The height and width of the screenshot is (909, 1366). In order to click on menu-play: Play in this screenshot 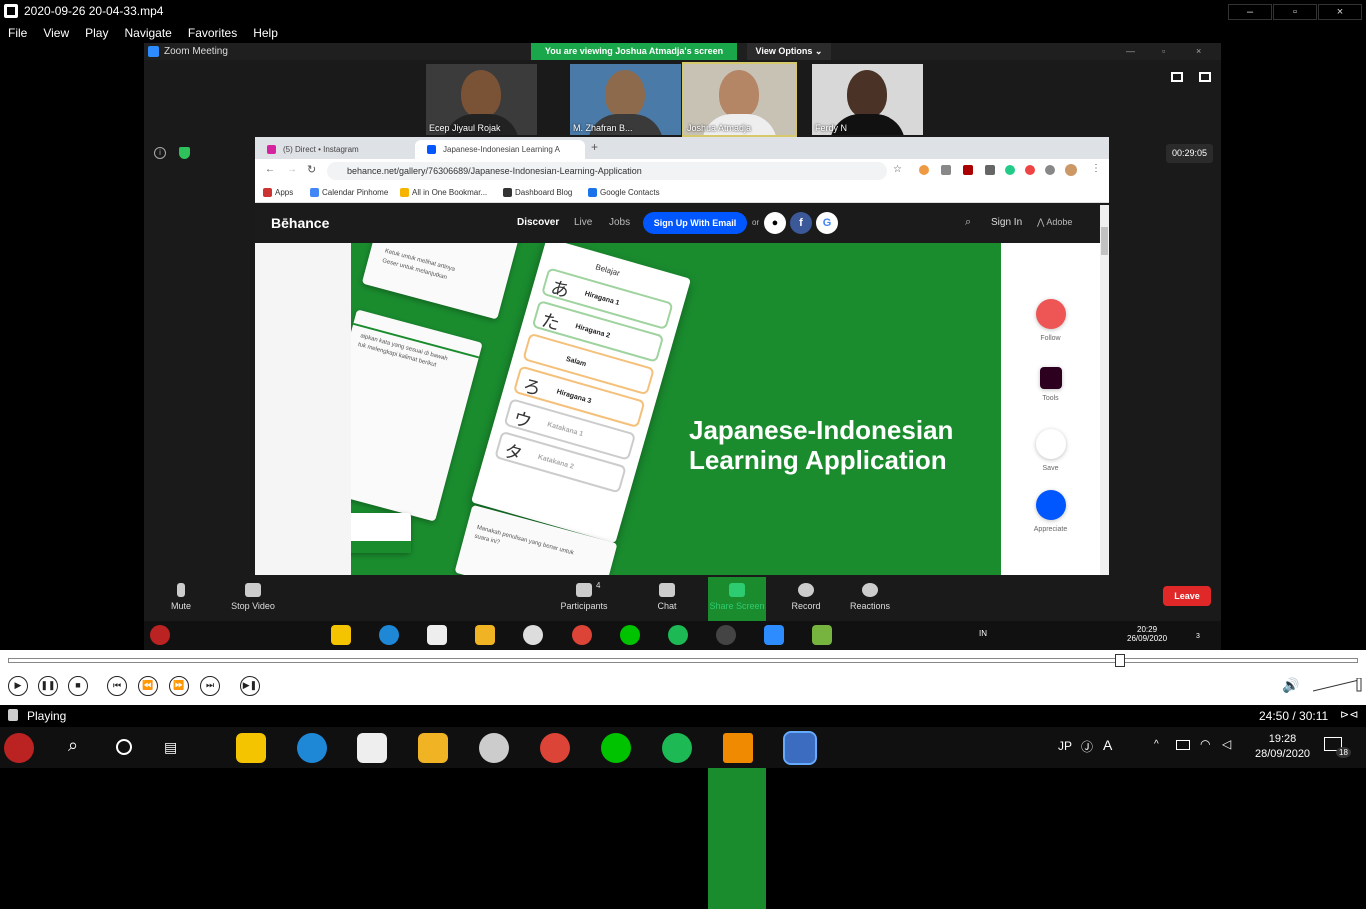, I will do `click(96, 33)`.